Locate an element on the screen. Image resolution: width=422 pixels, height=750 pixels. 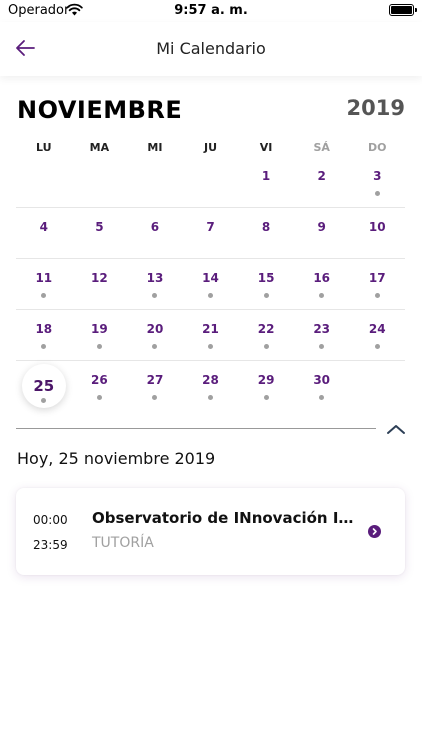
day-number: 27 is located at coordinates (155, 380).